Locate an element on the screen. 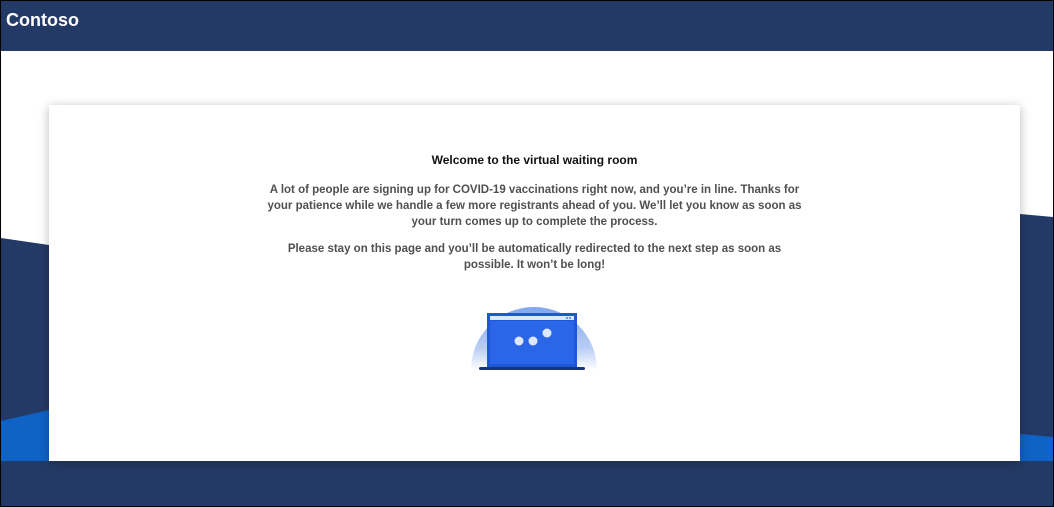 The width and height of the screenshot is (1054, 507). top-bar: Contoso is located at coordinates (527, 26).